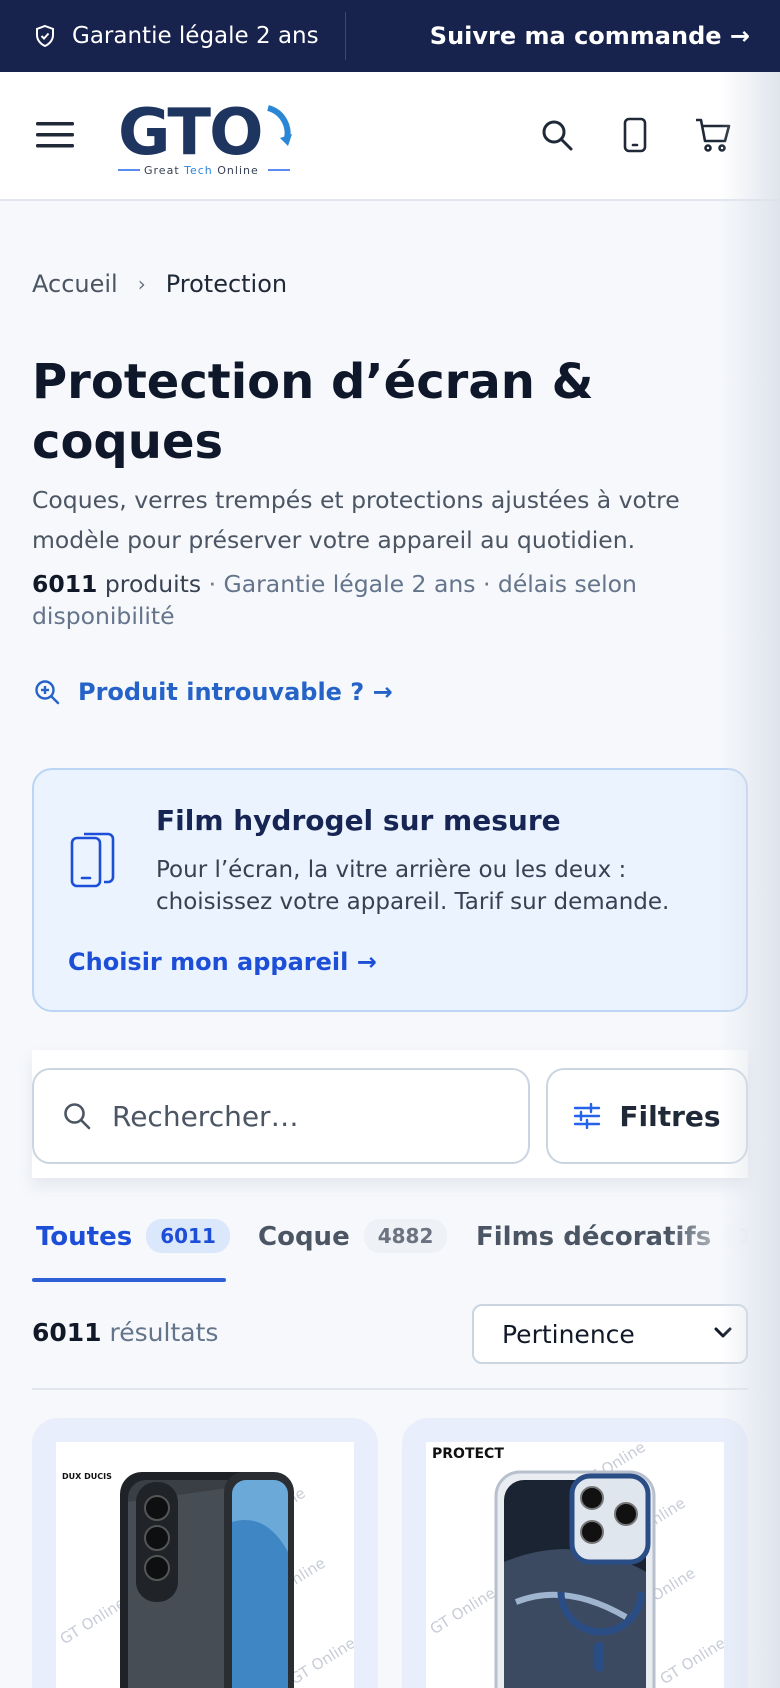 The width and height of the screenshot is (780, 1688). Describe the element at coordinates (222, 962) in the screenshot. I see `choose-device-link: Choisir mon appareil →` at that location.